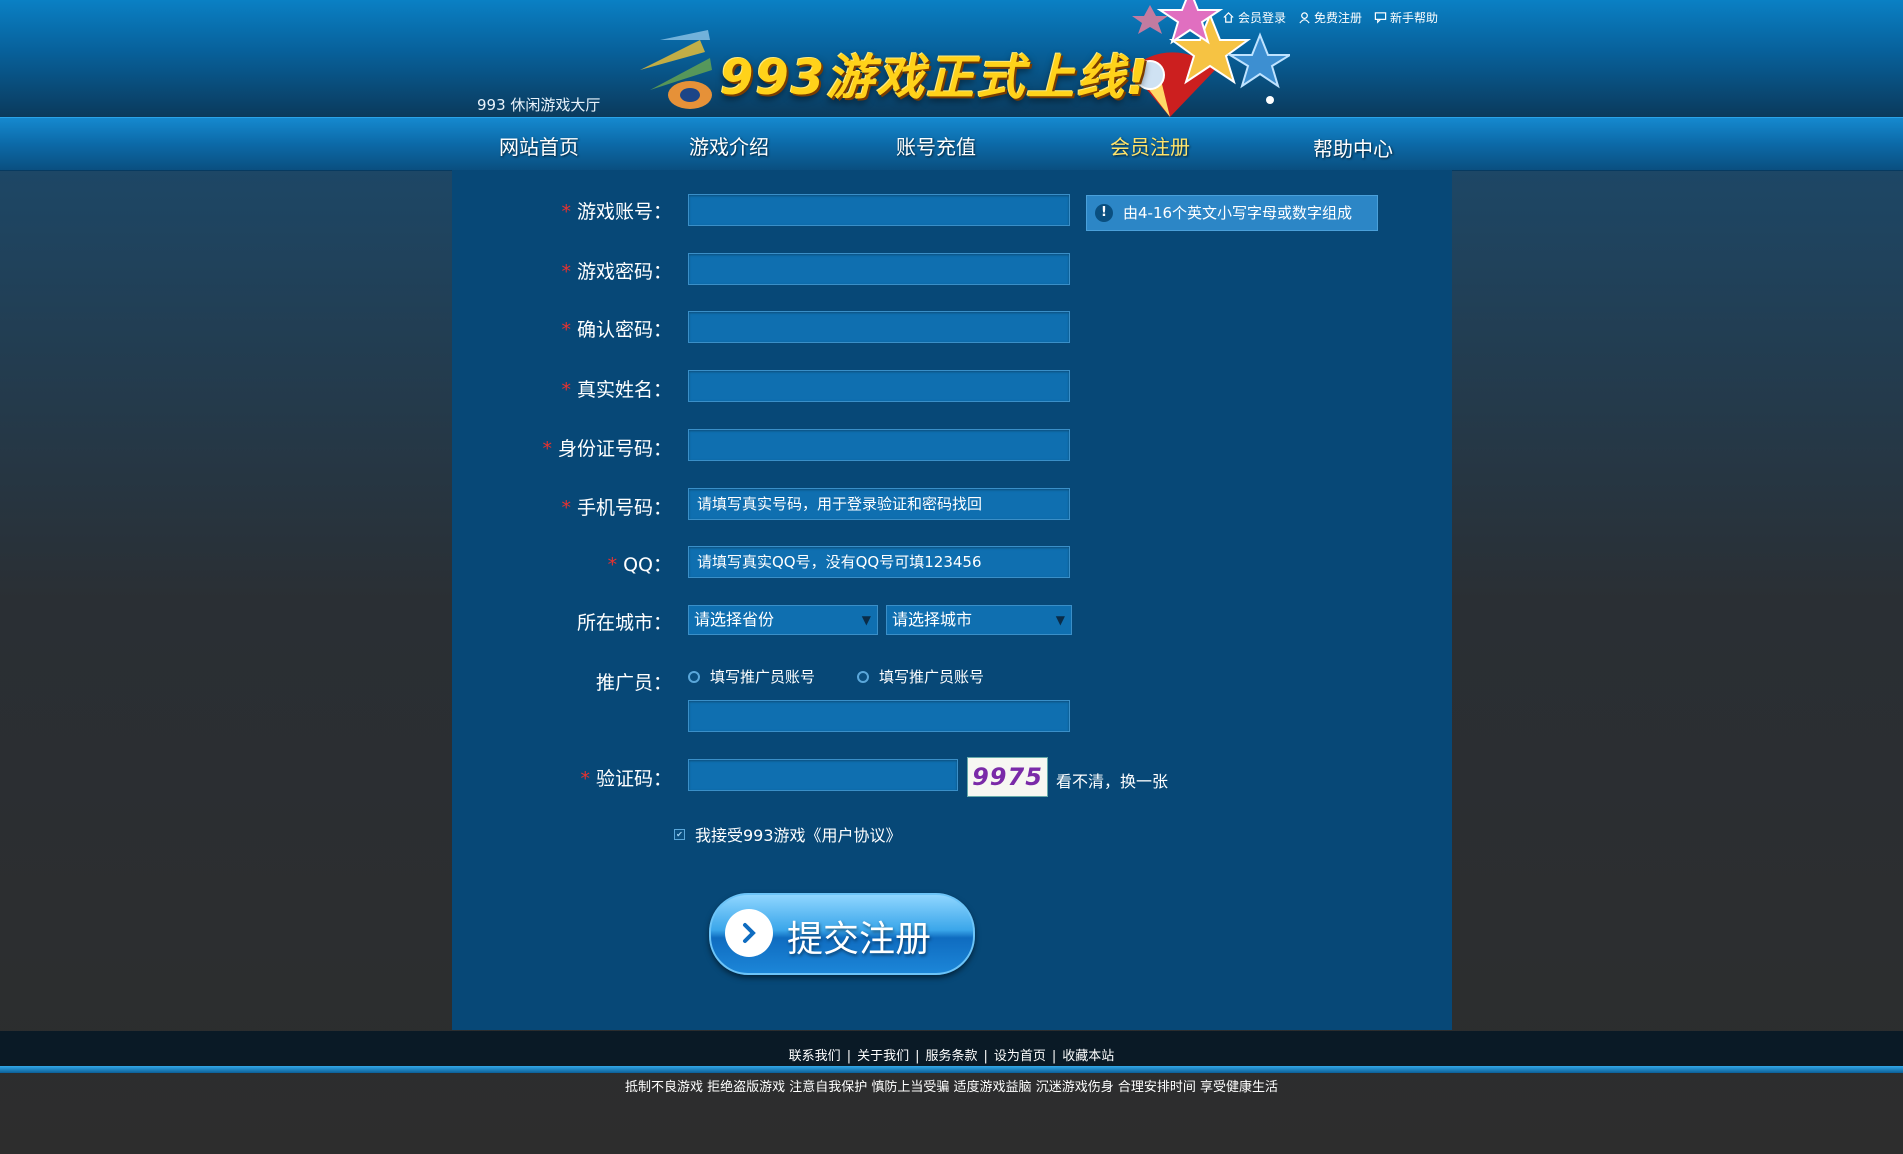 This screenshot has width=1903, height=1154. I want to click on user-icon, so click(1304, 18).